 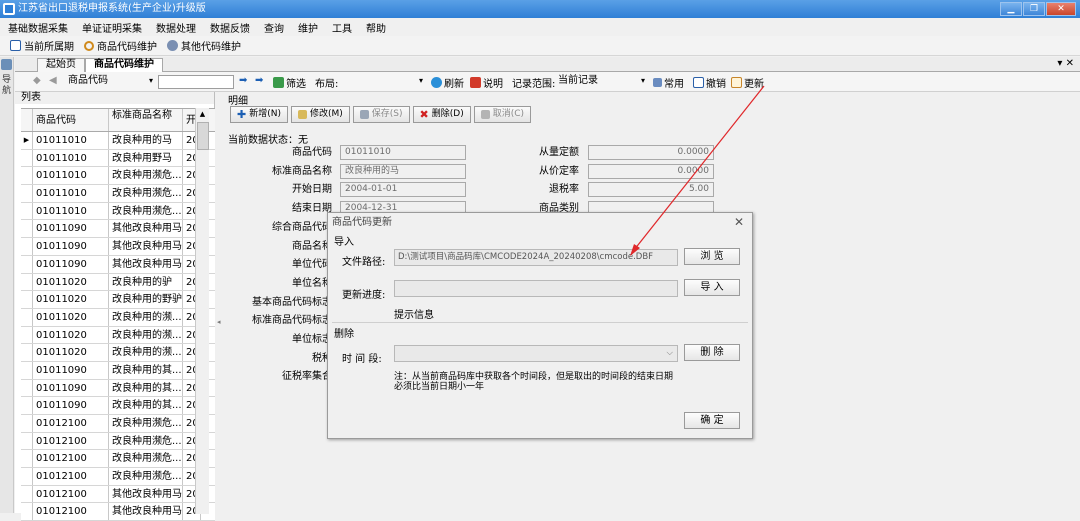 I want to click on refresh-button: 刷新, so click(x=447, y=82).